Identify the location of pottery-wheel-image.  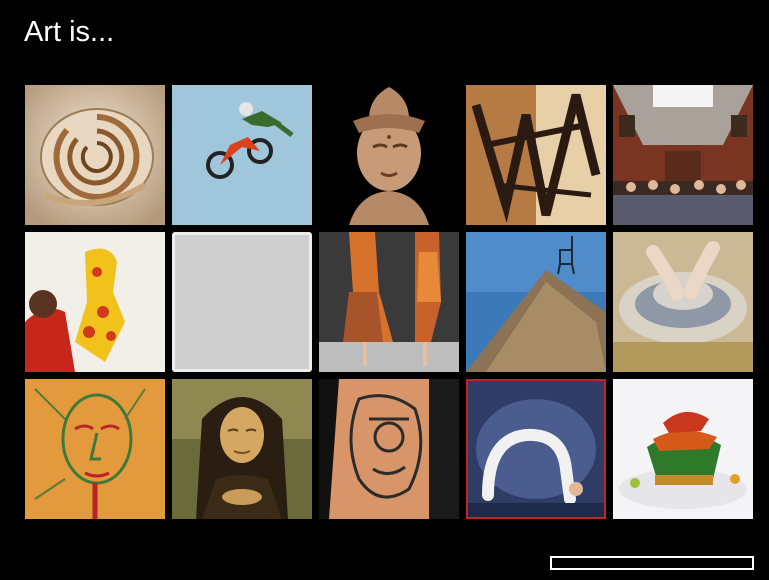
(683, 302).